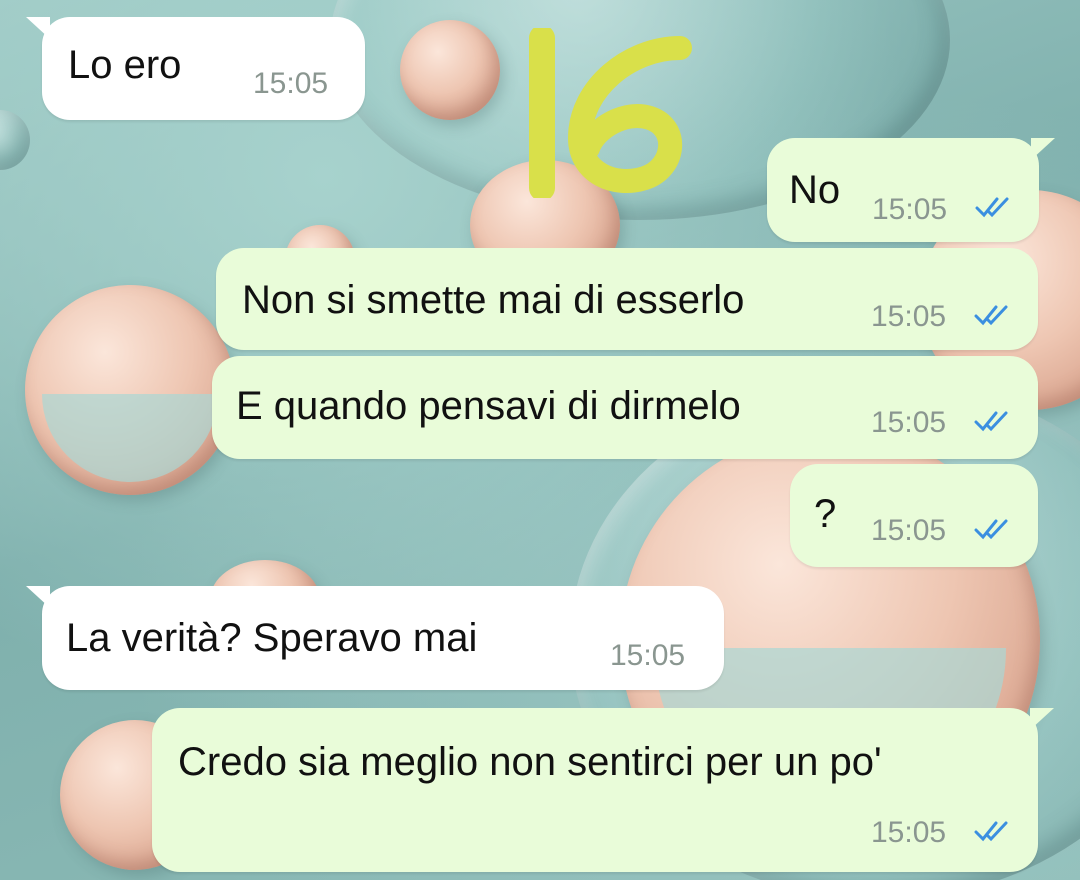 Image resolution: width=1080 pixels, height=880 pixels. Describe the element at coordinates (815, 190) in the screenshot. I see `message-text: No` at that location.